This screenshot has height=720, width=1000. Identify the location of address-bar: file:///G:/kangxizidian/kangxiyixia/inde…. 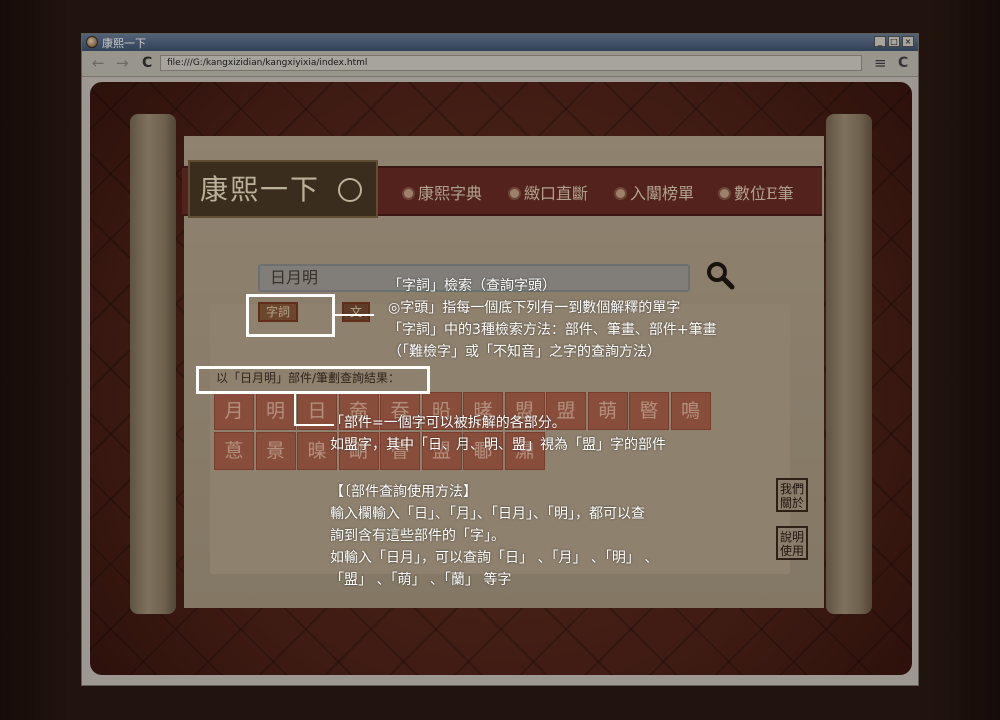
(511, 63).